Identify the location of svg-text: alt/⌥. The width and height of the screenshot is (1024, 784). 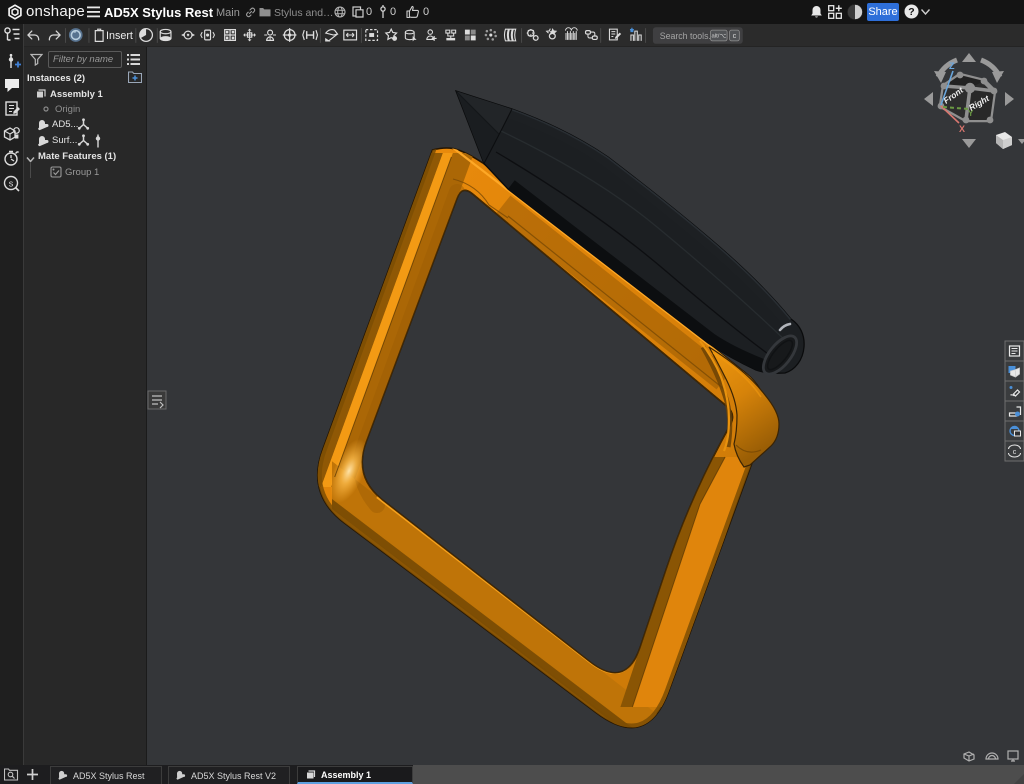
(719, 36).